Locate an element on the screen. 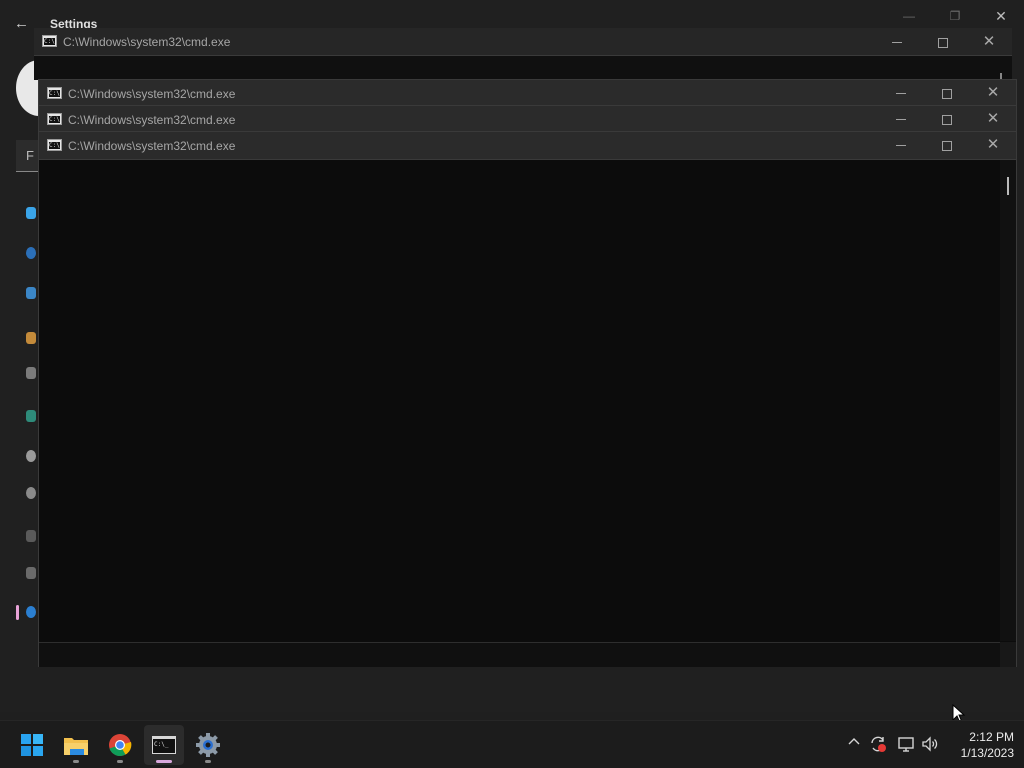 The height and width of the screenshot is (768, 1024). taskbar-settings is located at coordinates (208, 745).